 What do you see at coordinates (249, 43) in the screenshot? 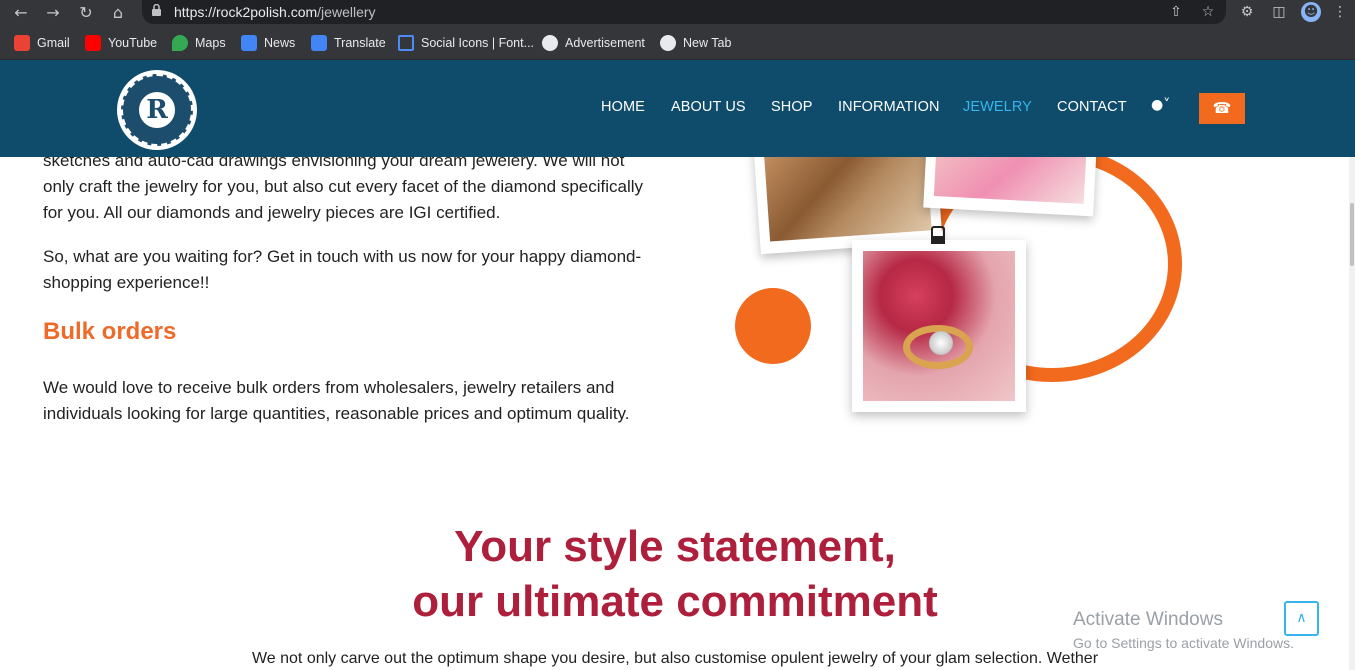
I see `news-icon` at bounding box center [249, 43].